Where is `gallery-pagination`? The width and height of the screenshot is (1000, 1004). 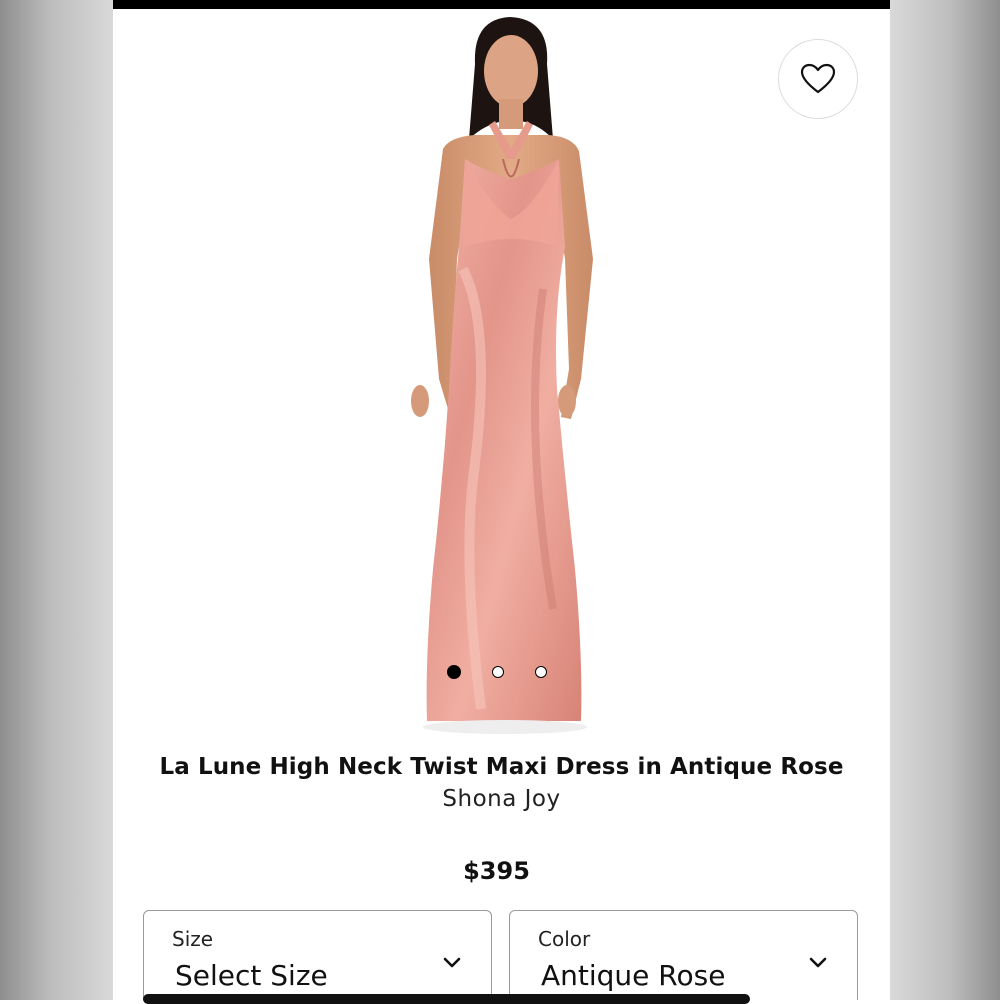
gallery-pagination is located at coordinates (497, 672).